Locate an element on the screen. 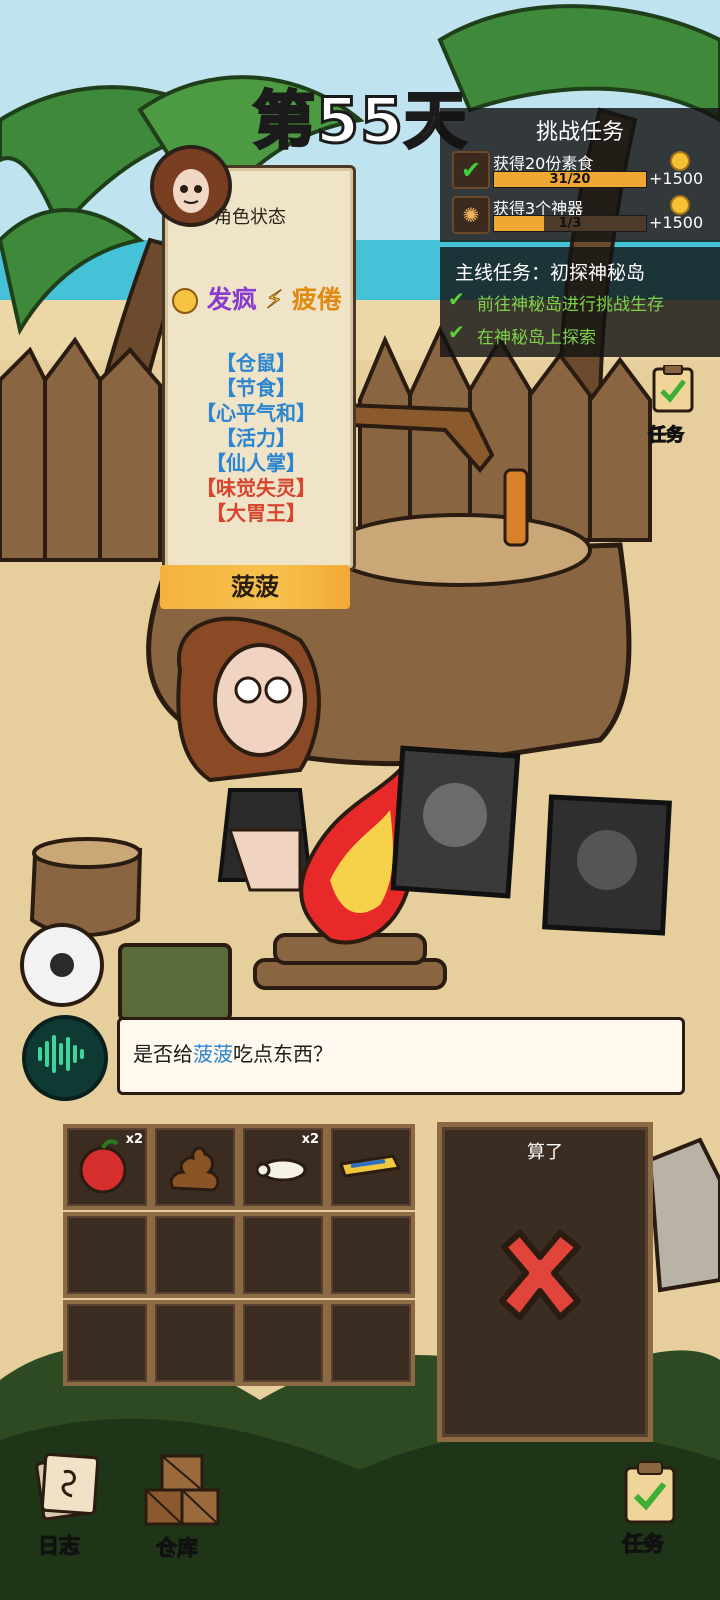 The image size is (720, 1600). nav-tasks-label: 任务 is located at coordinates (643, 1544).